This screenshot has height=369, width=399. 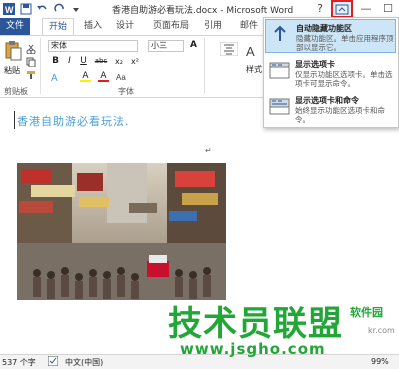 I want to click on change-case-icon: Aa, so click(x=121, y=76).